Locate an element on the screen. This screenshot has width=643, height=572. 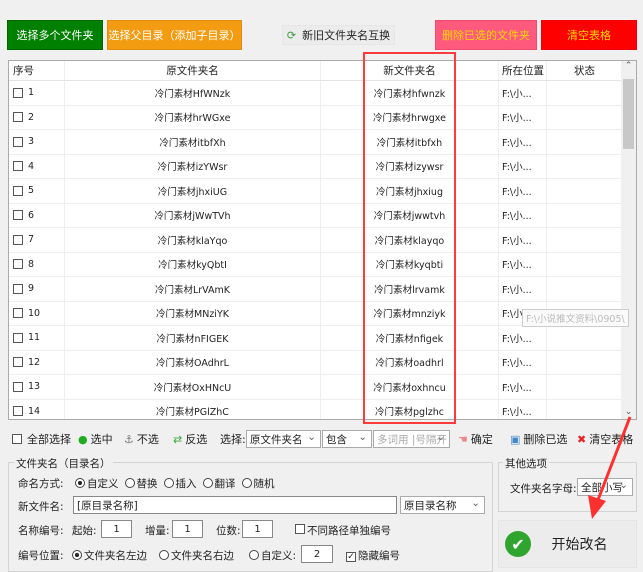
original-name: 冷门素材klaYqo is located at coordinates (193, 240).